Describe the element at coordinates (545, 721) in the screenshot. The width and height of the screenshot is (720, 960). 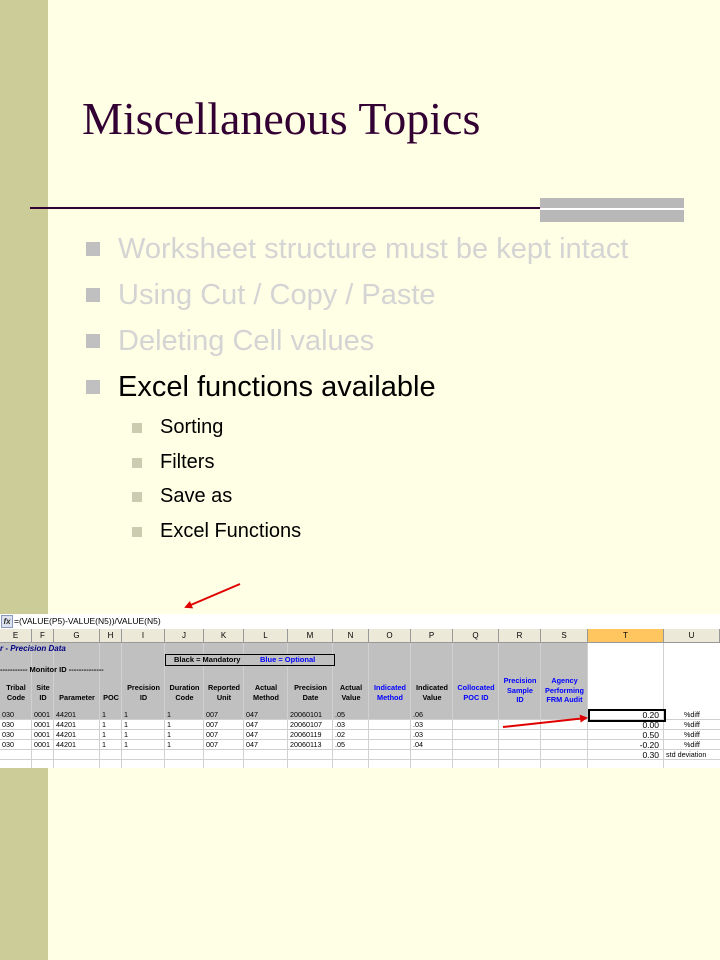
I see `red-arrow-cell` at that location.